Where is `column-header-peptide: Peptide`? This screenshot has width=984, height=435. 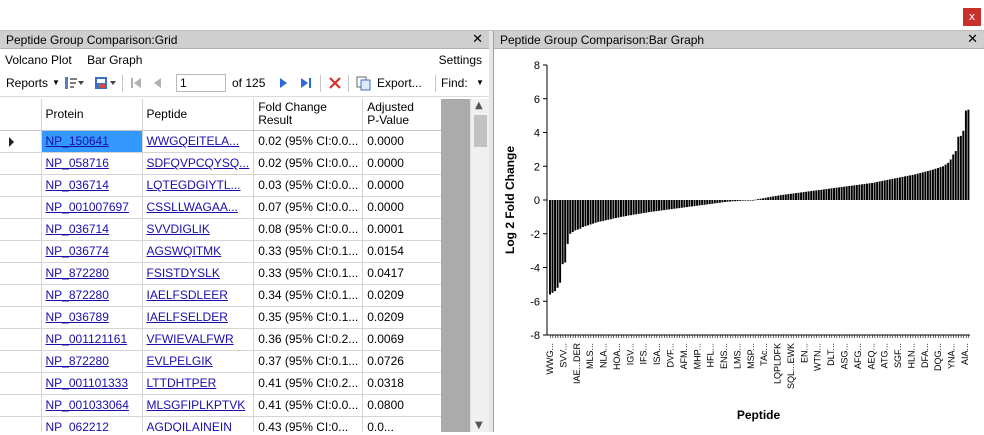 column-header-peptide: Peptide is located at coordinates (198, 115).